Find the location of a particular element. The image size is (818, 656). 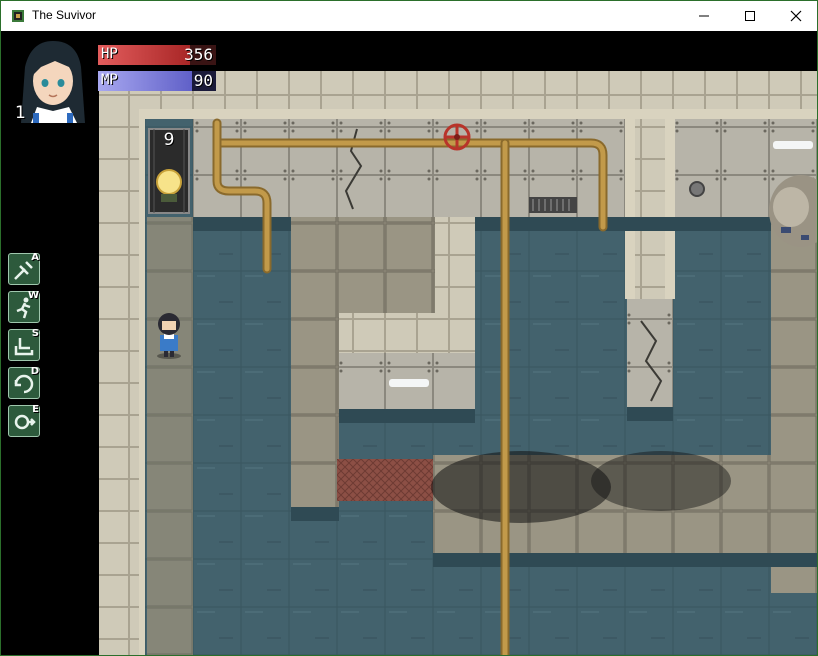

maximize-icon is located at coordinates (750, 16).